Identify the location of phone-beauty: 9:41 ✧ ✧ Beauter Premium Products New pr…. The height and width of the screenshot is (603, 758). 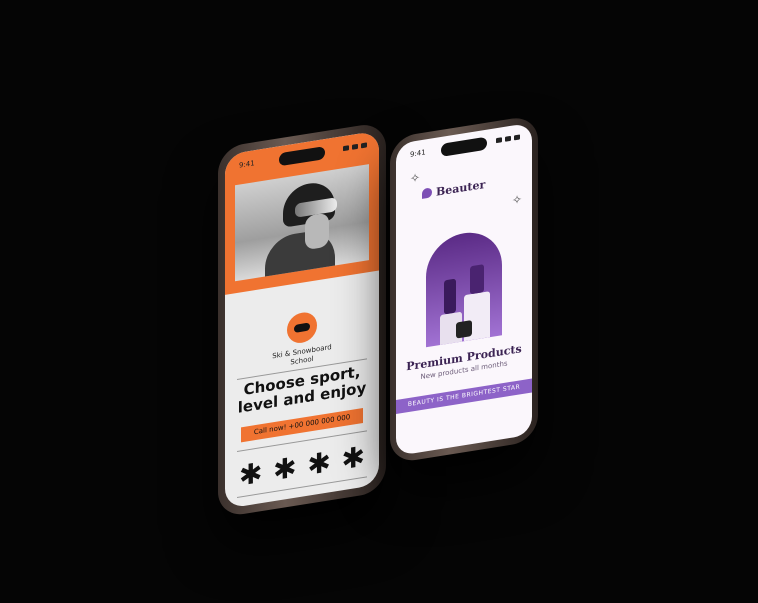
(464, 289).